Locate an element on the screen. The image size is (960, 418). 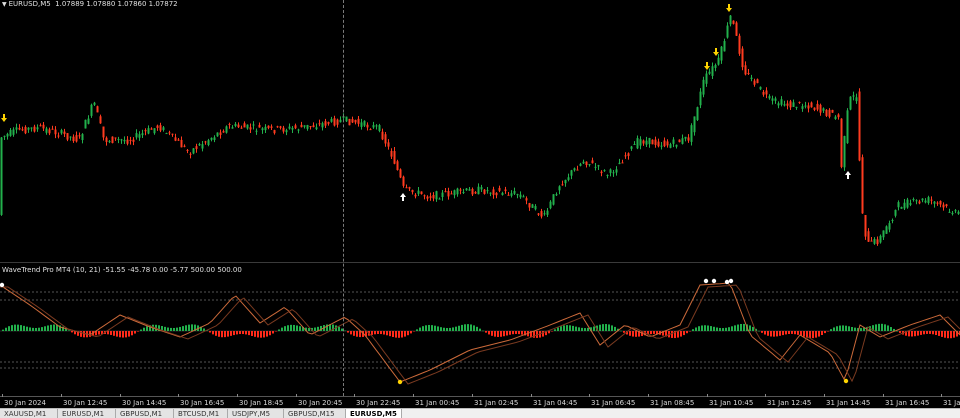
chart-tab: GBPUSD,M15 is located at coordinates (315, 413).